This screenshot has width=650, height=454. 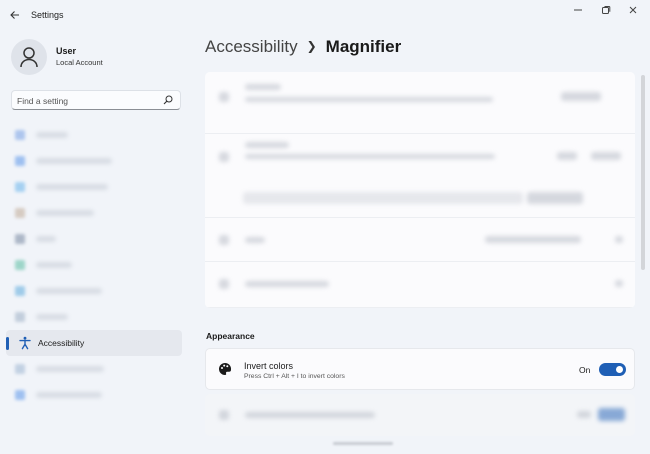 I want to click on person-icon, so click(x=29, y=57).